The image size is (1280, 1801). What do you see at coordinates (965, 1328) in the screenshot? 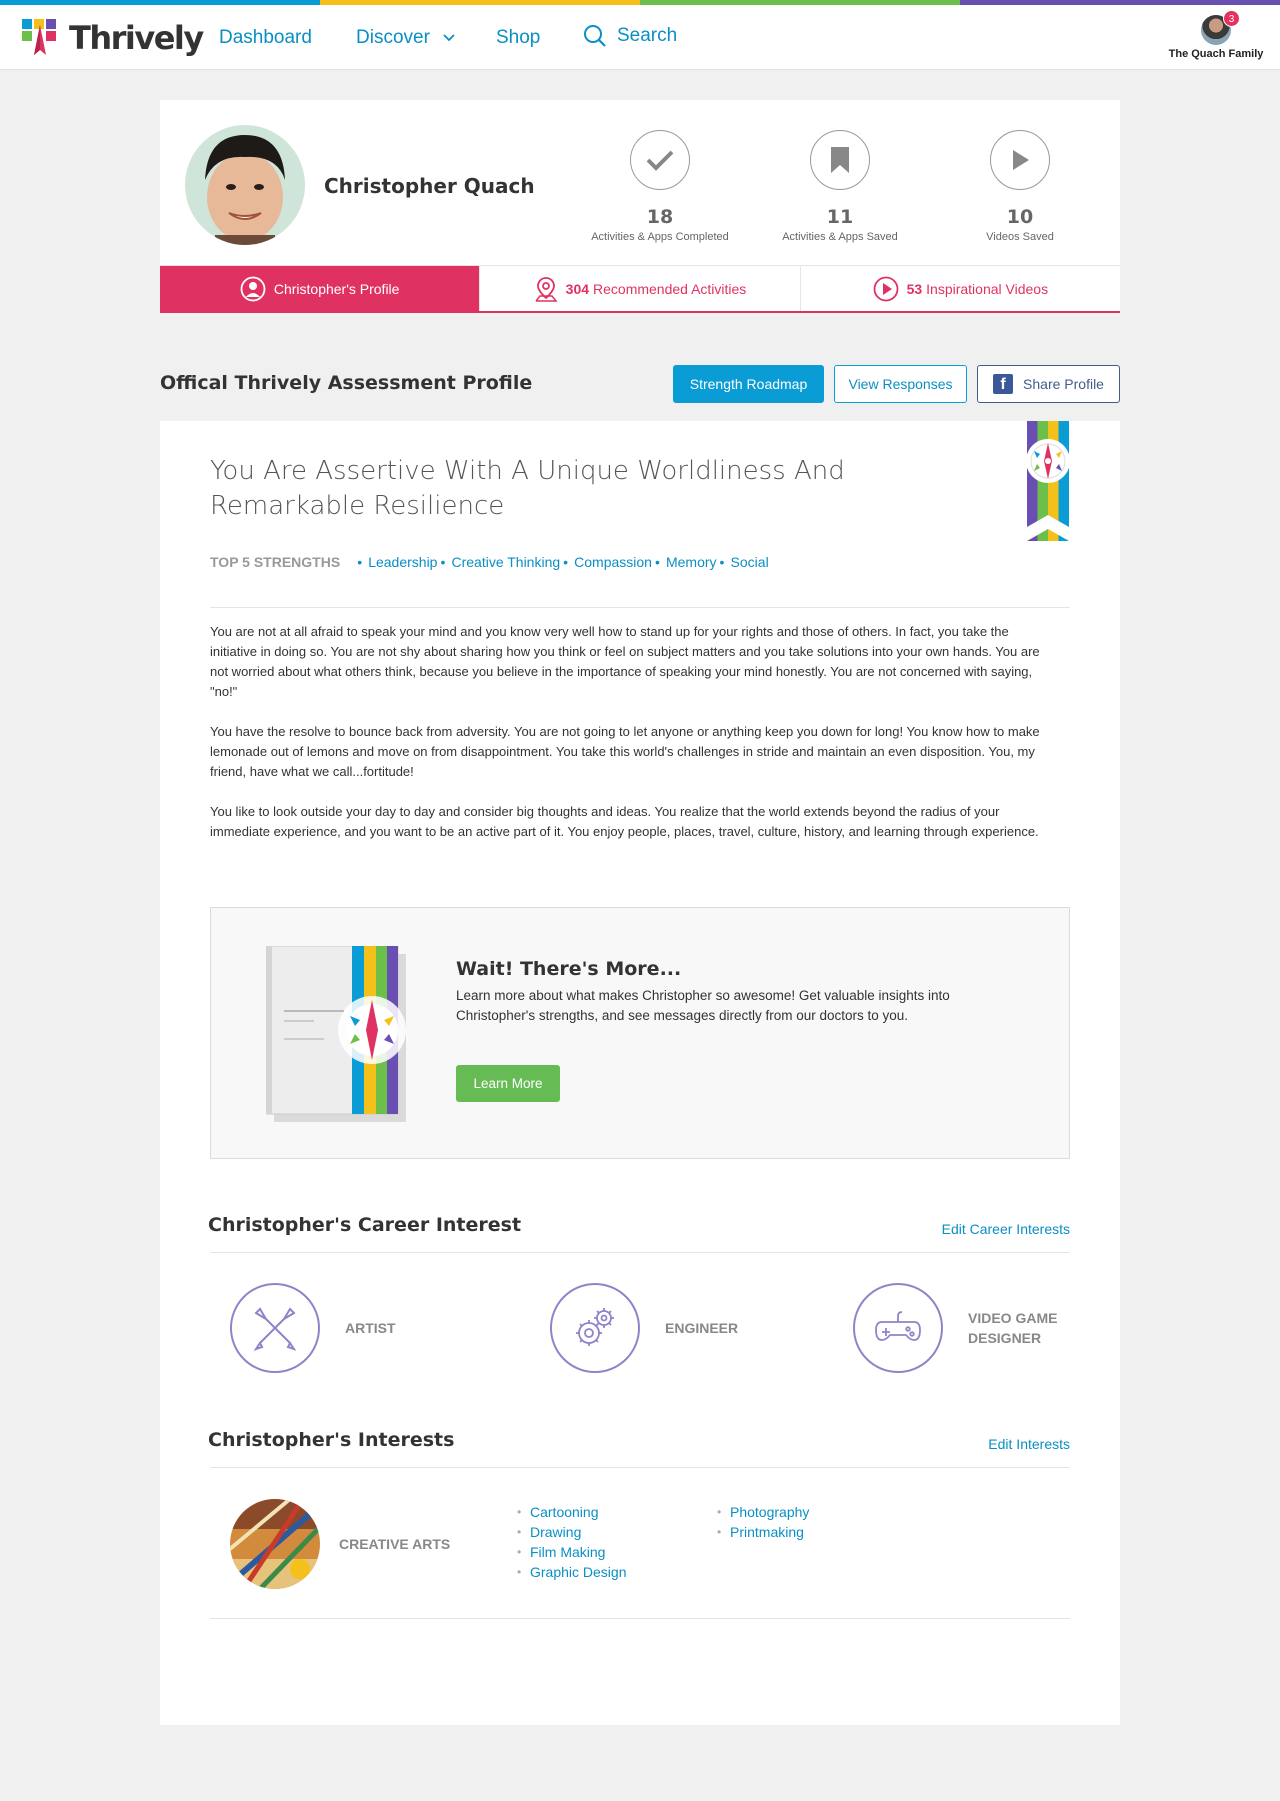
I see `career-item-video-game-designer: VIDEO GAME DESIGNER` at bounding box center [965, 1328].